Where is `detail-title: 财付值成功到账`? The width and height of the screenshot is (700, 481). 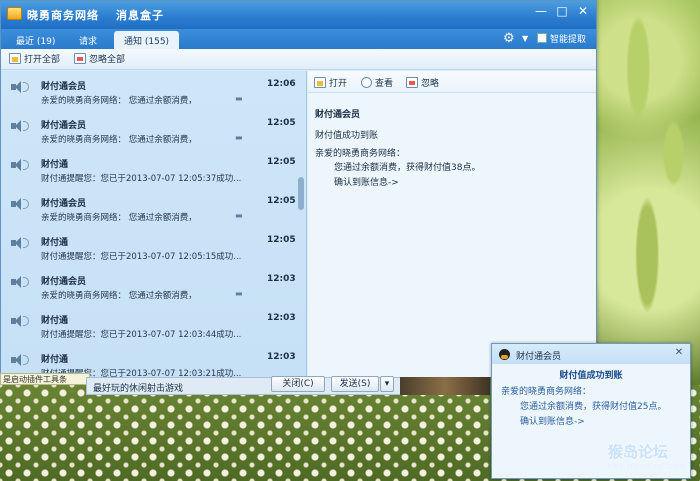 detail-title: 财付值成功到账 is located at coordinates (347, 136).